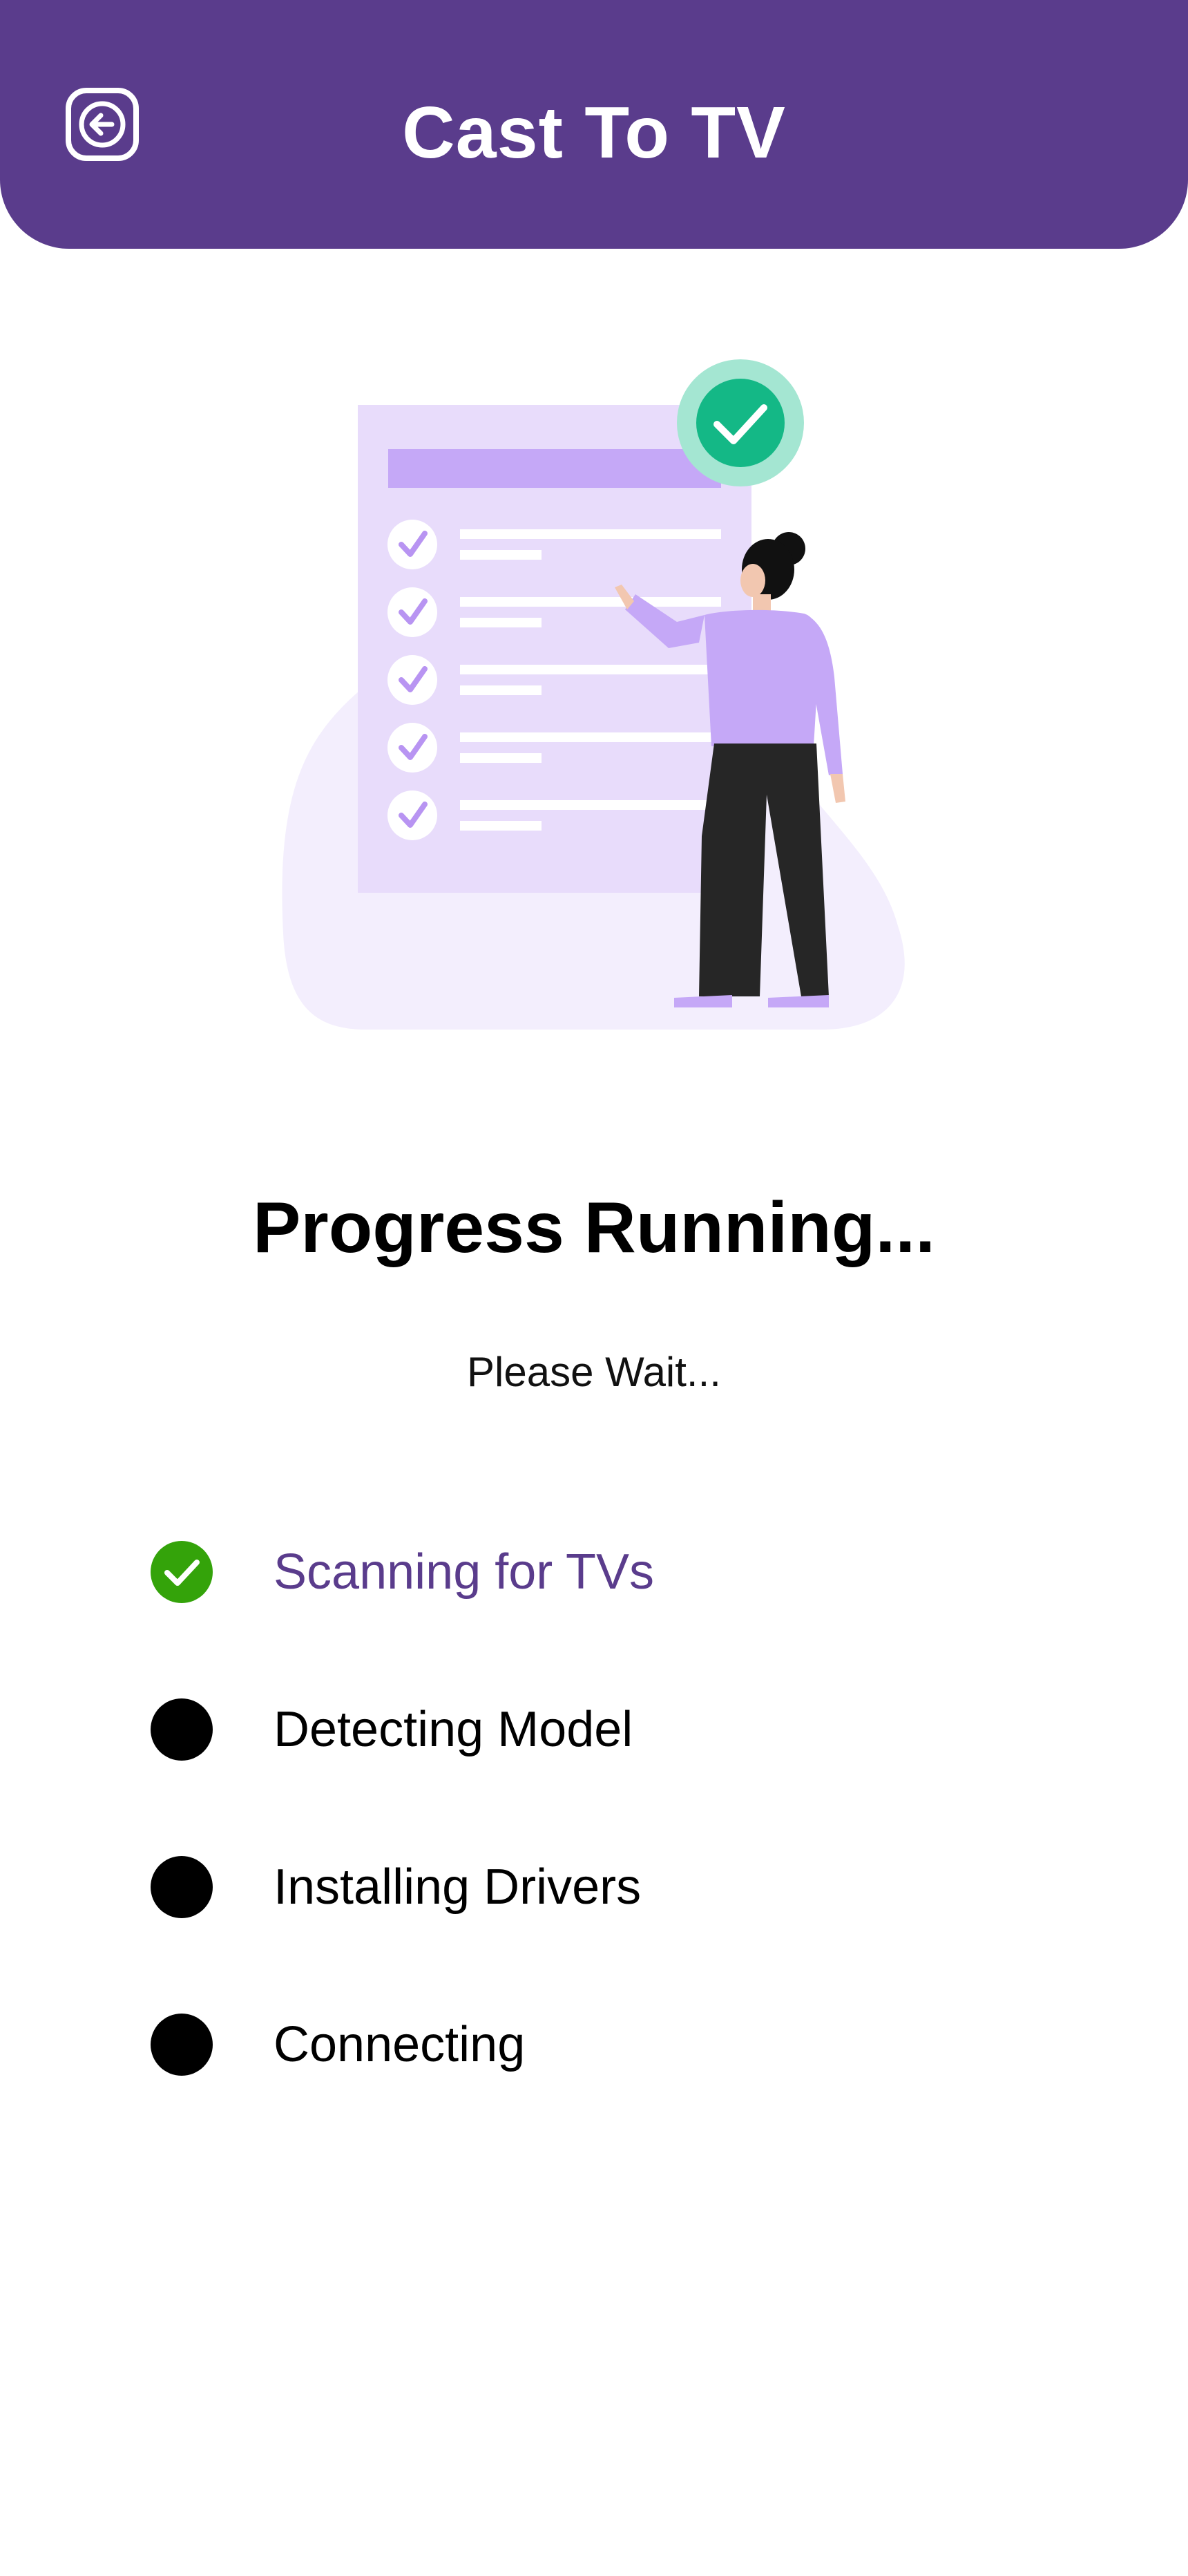 This screenshot has width=1188, height=2576. I want to click on step-scanning: Scanning for TVs, so click(599, 1572).